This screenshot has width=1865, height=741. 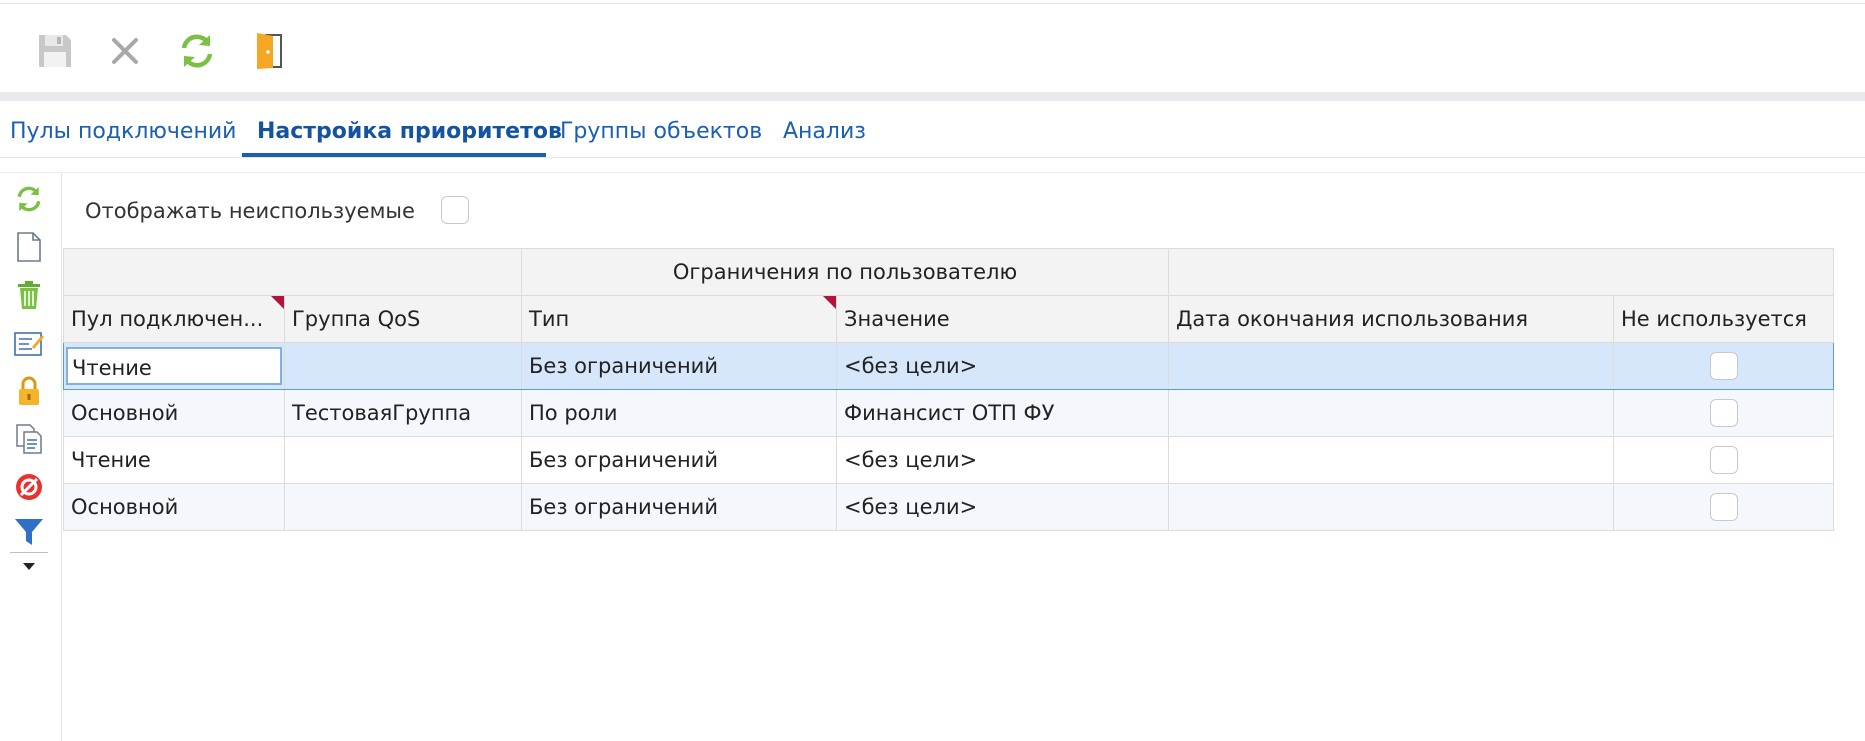 I want to click on cancel-button, so click(x=125, y=53).